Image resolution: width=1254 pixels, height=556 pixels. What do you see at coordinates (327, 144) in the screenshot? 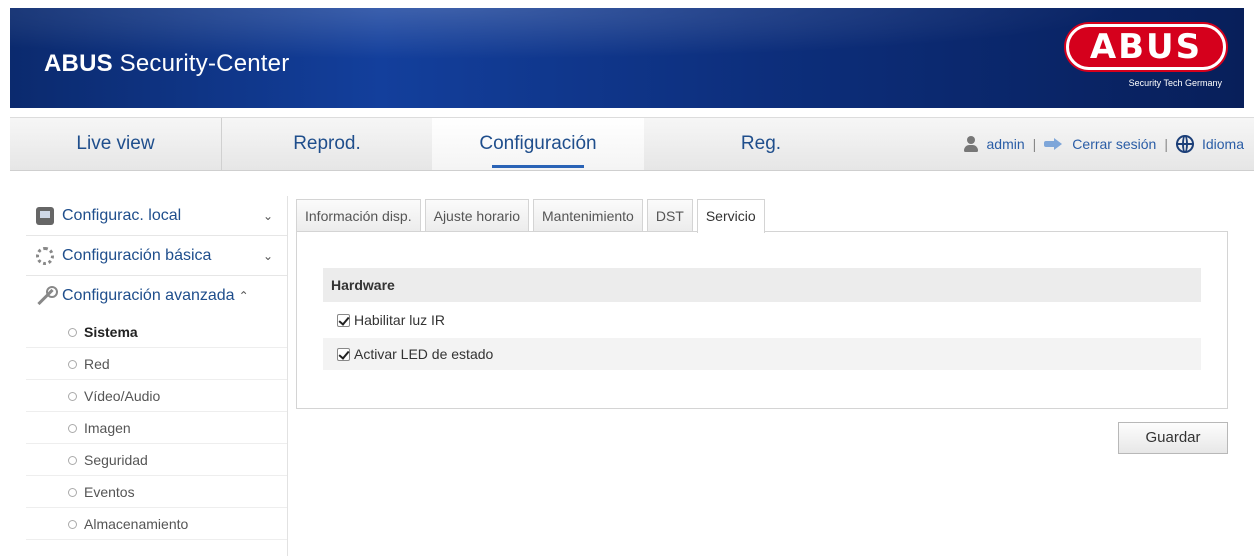
I see `tab-reprod: Reprod.` at bounding box center [327, 144].